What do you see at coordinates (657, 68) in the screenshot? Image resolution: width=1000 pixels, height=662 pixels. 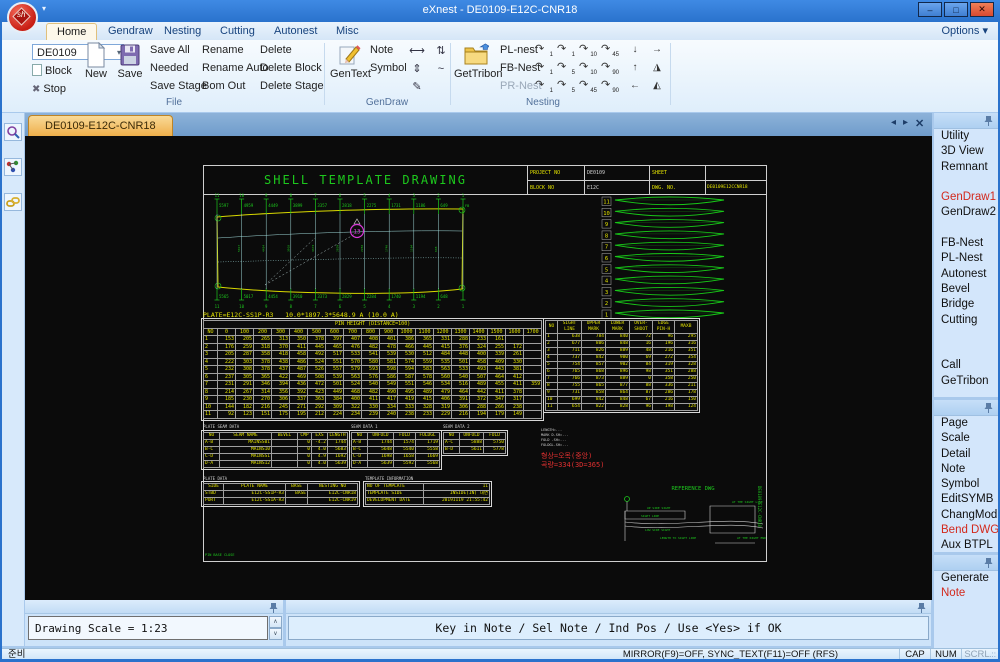 I see `move-arrow-icon: ◮` at bounding box center [657, 68].